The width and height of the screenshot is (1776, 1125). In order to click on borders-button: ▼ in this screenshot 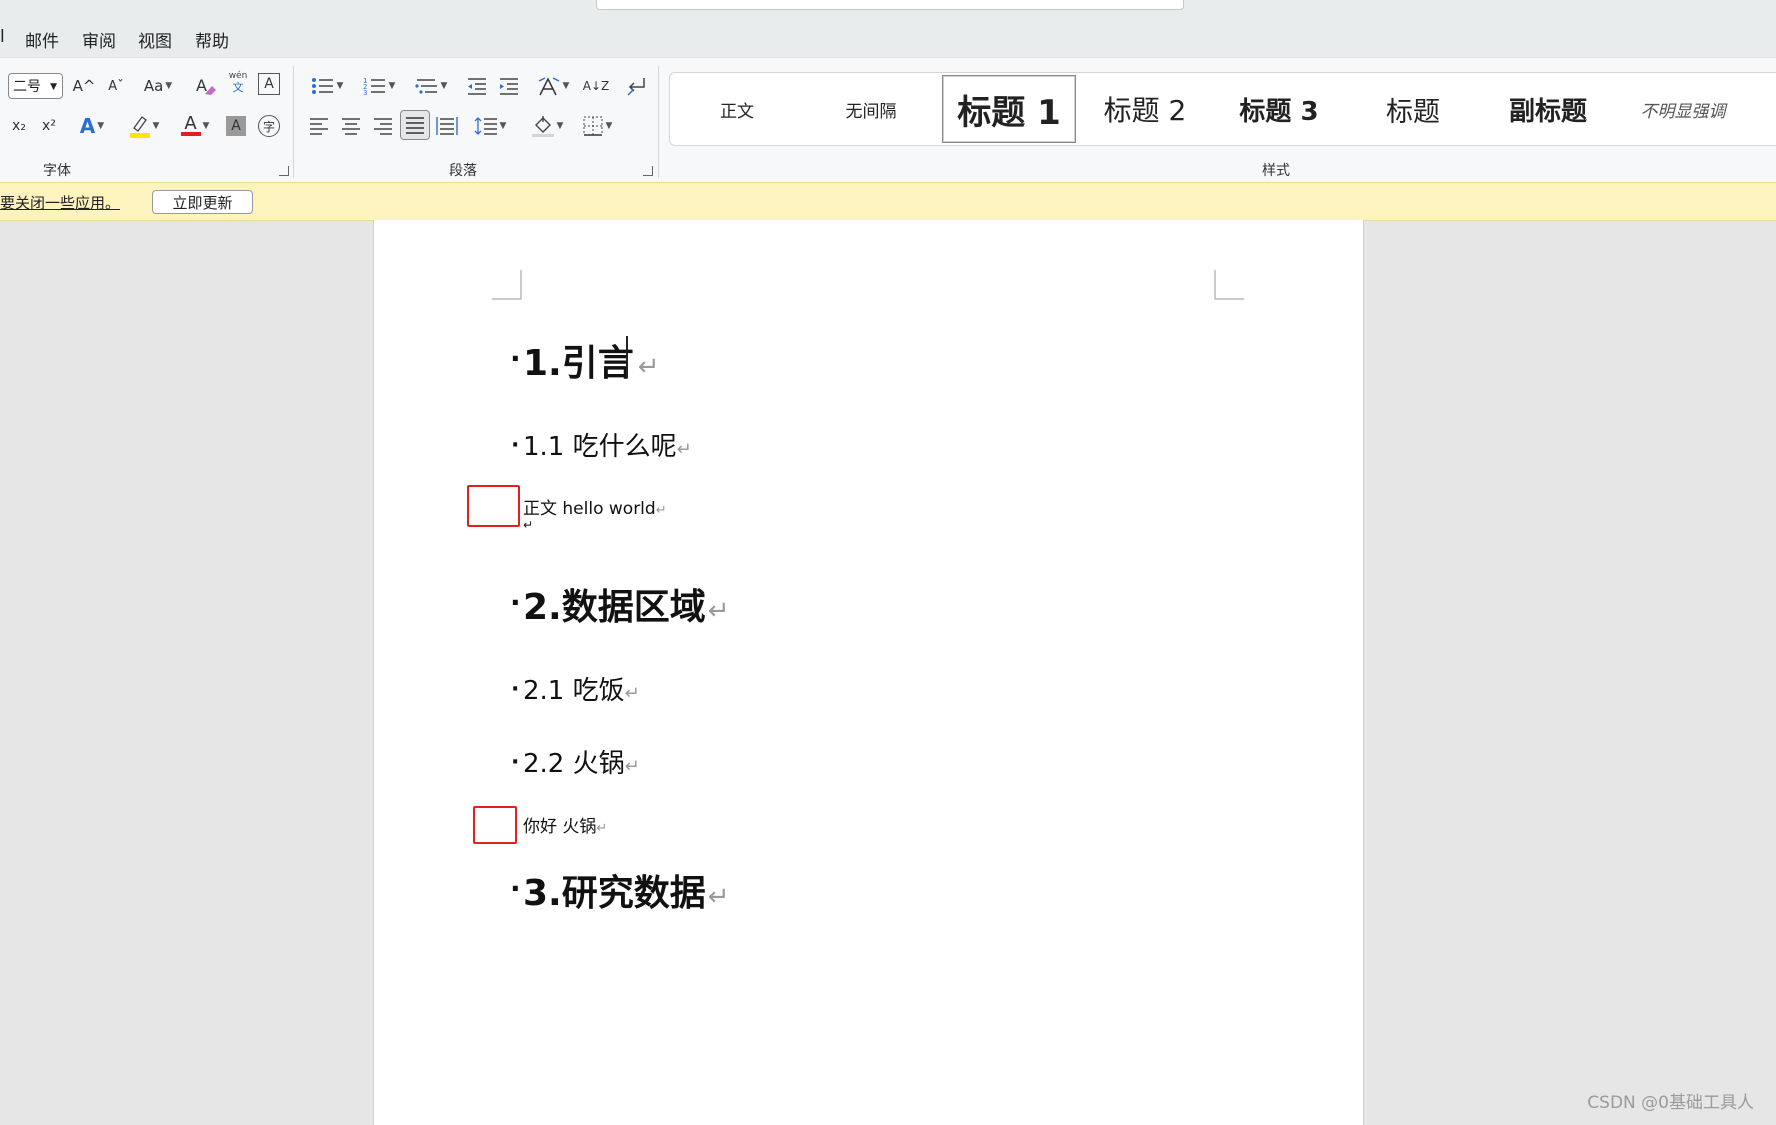, I will do `click(597, 126)`.